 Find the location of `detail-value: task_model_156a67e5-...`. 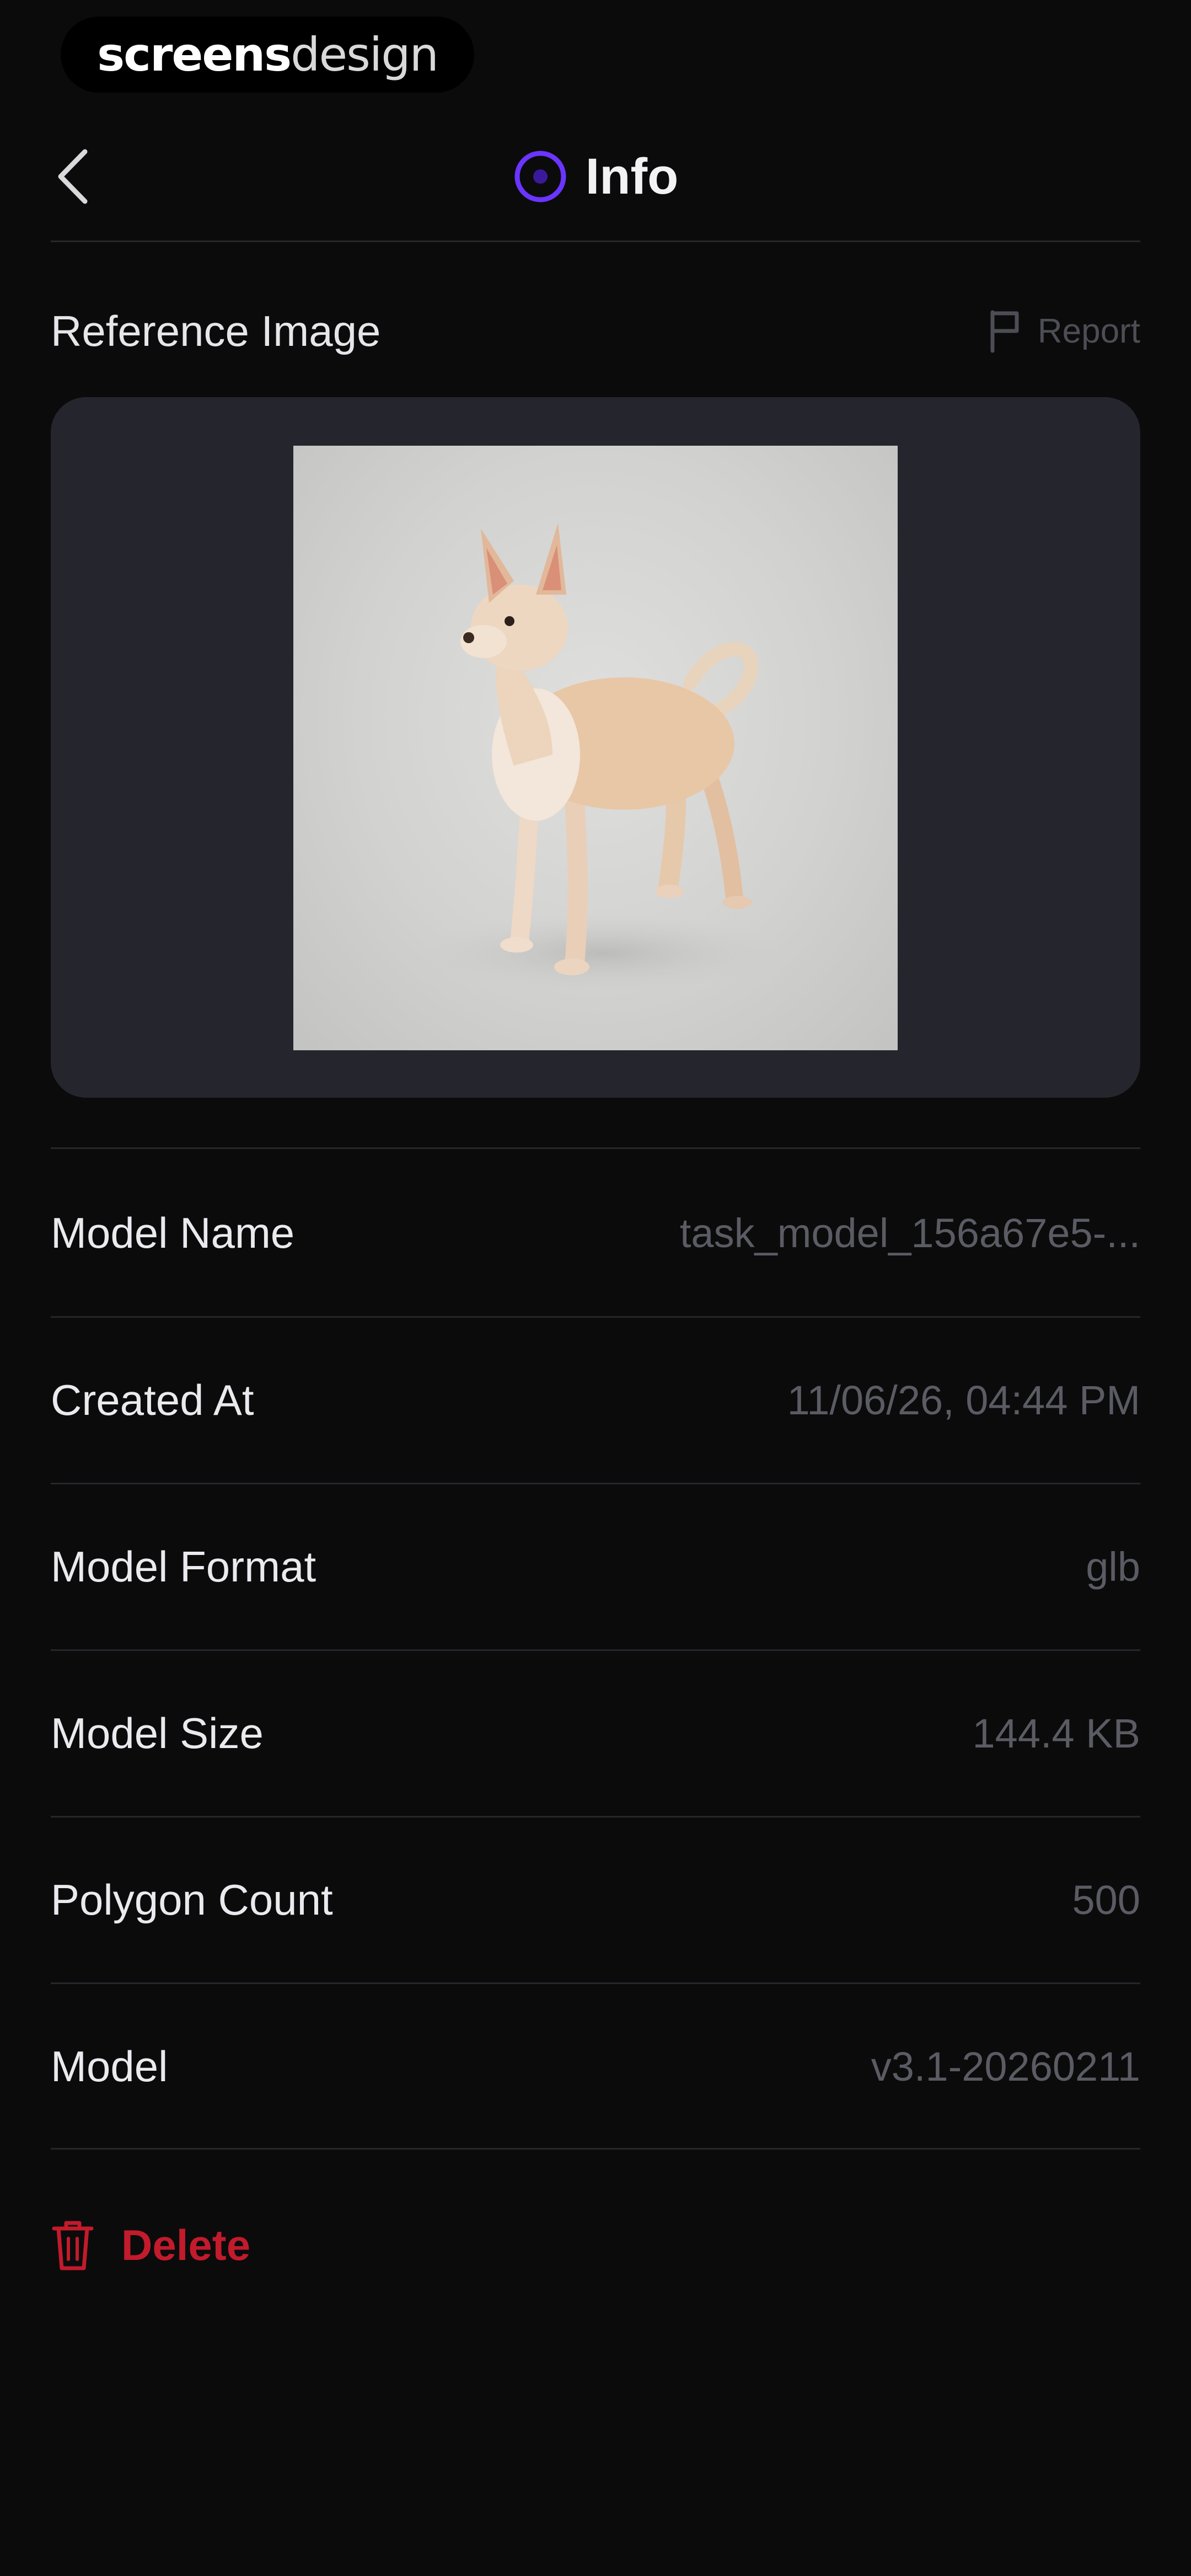

detail-value: task_model_156a67e5-... is located at coordinates (909, 1233).